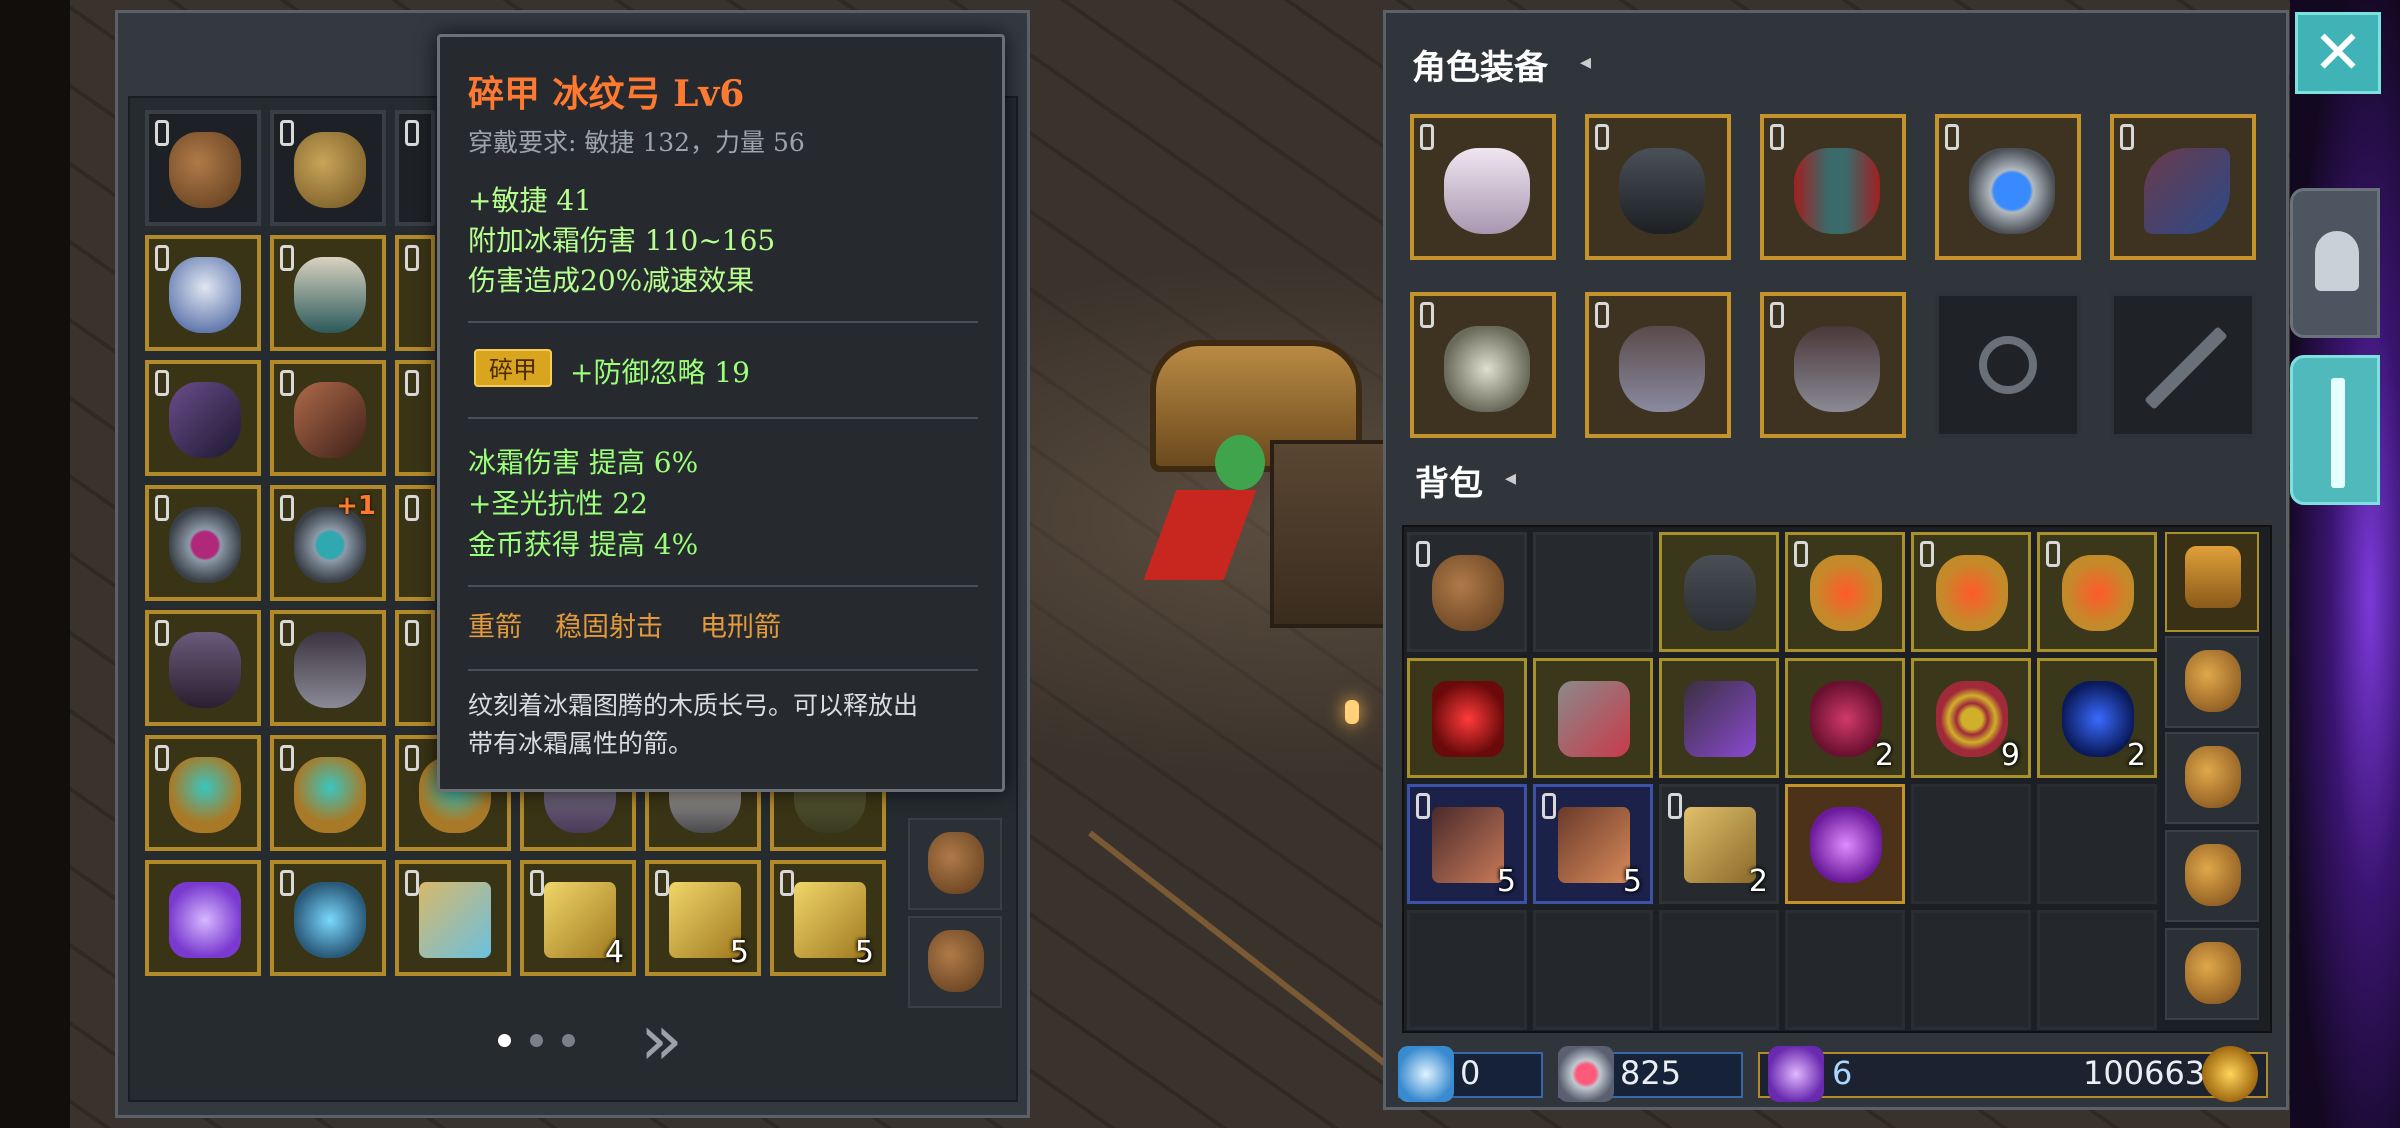 This screenshot has height=1128, width=2400. I want to click on equip-slot-amulet, so click(1483, 365).